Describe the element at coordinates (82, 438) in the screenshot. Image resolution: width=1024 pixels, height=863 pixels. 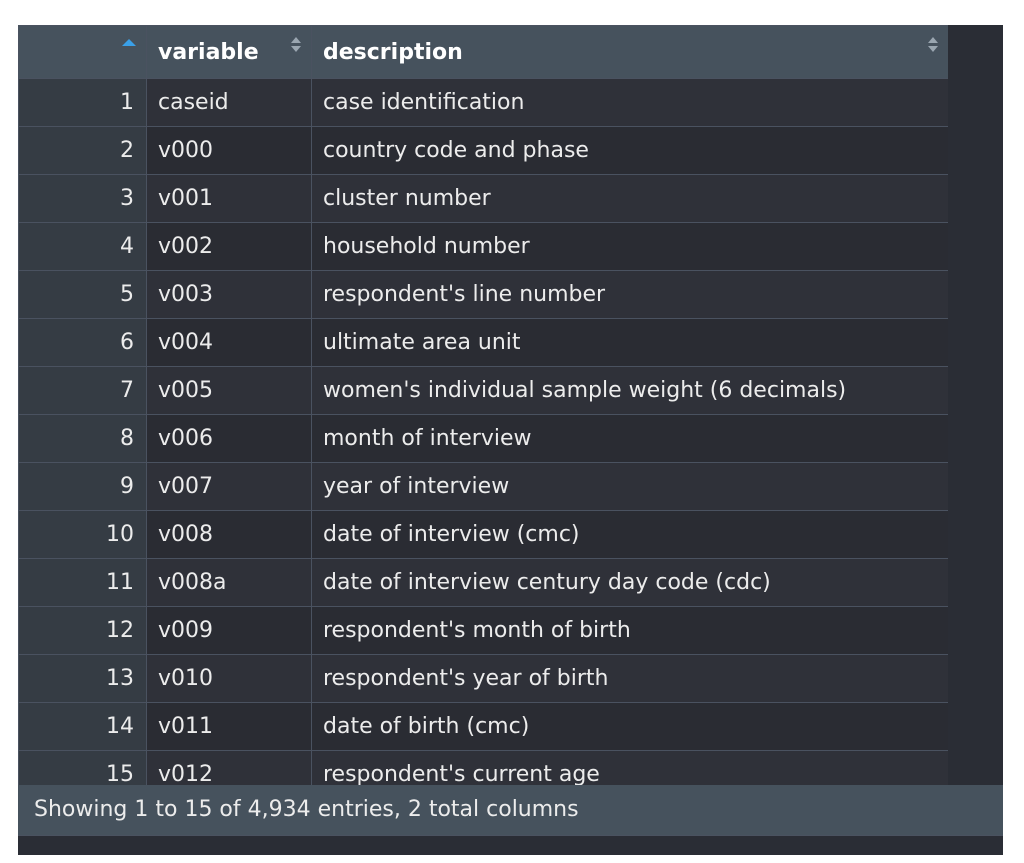
I see `row-index: 8` at that location.